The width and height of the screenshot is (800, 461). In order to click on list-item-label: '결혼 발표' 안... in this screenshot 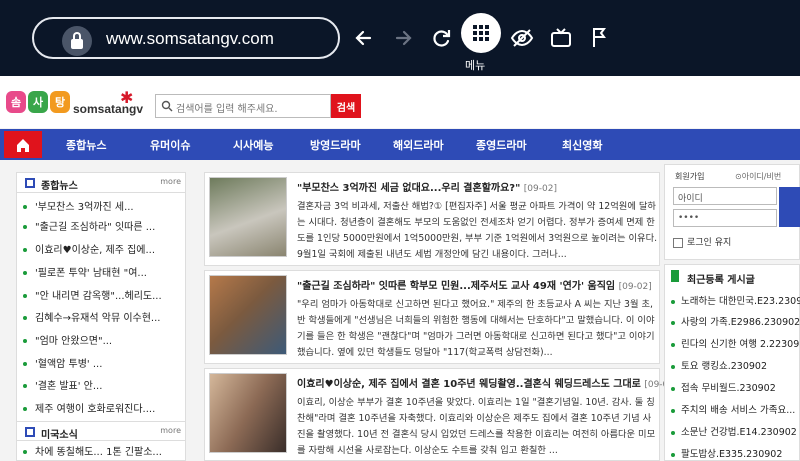, I will do `click(69, 386)`.